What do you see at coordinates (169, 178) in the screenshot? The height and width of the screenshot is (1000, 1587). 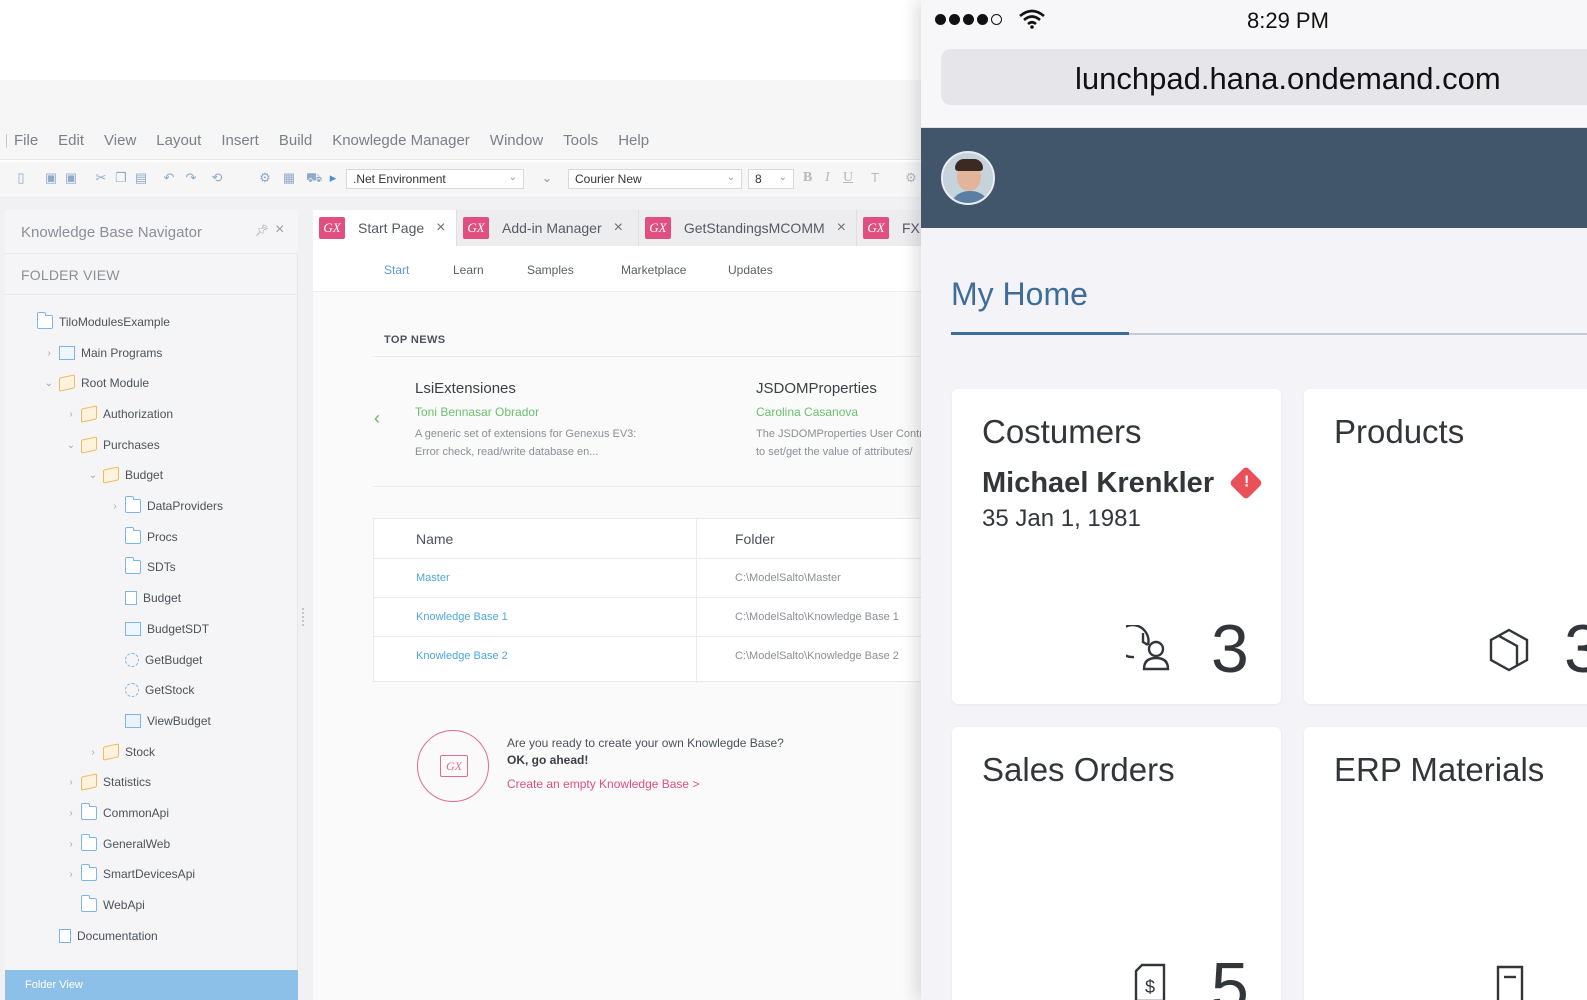 I see `undo-icon: ↶` at bounding box center [169, 178].